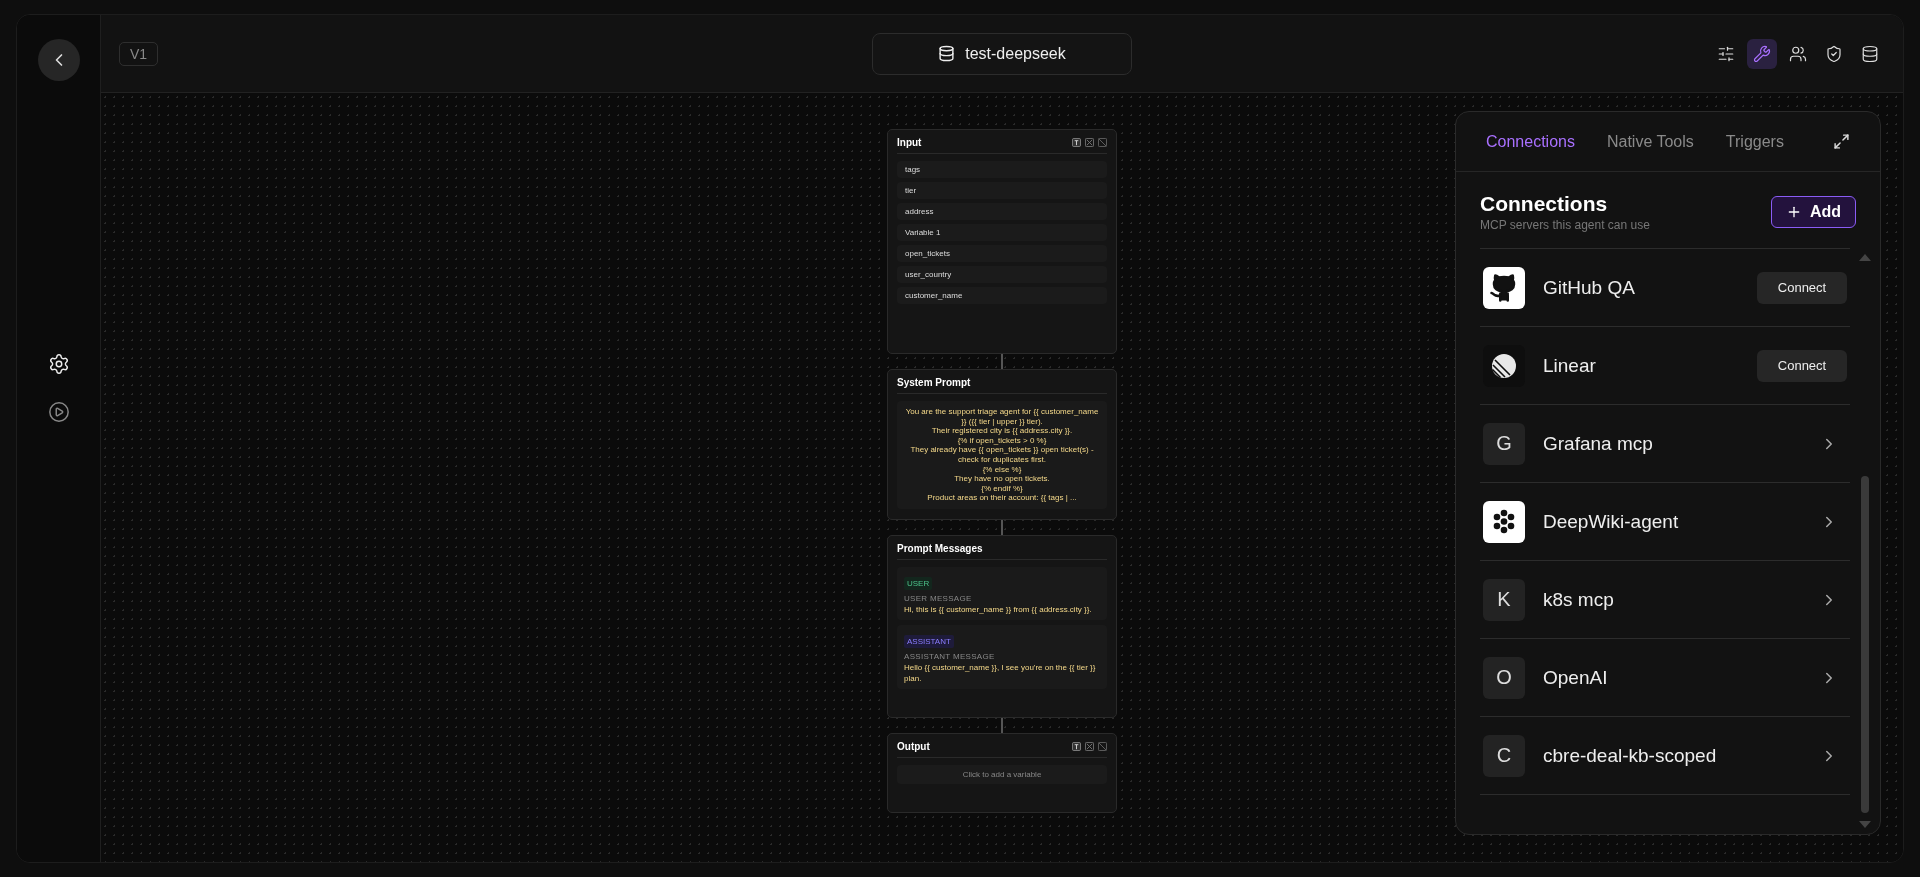 The height and width of the screenshot is (877, 1920). I want to click on expand-icon, so click(1841, 141).